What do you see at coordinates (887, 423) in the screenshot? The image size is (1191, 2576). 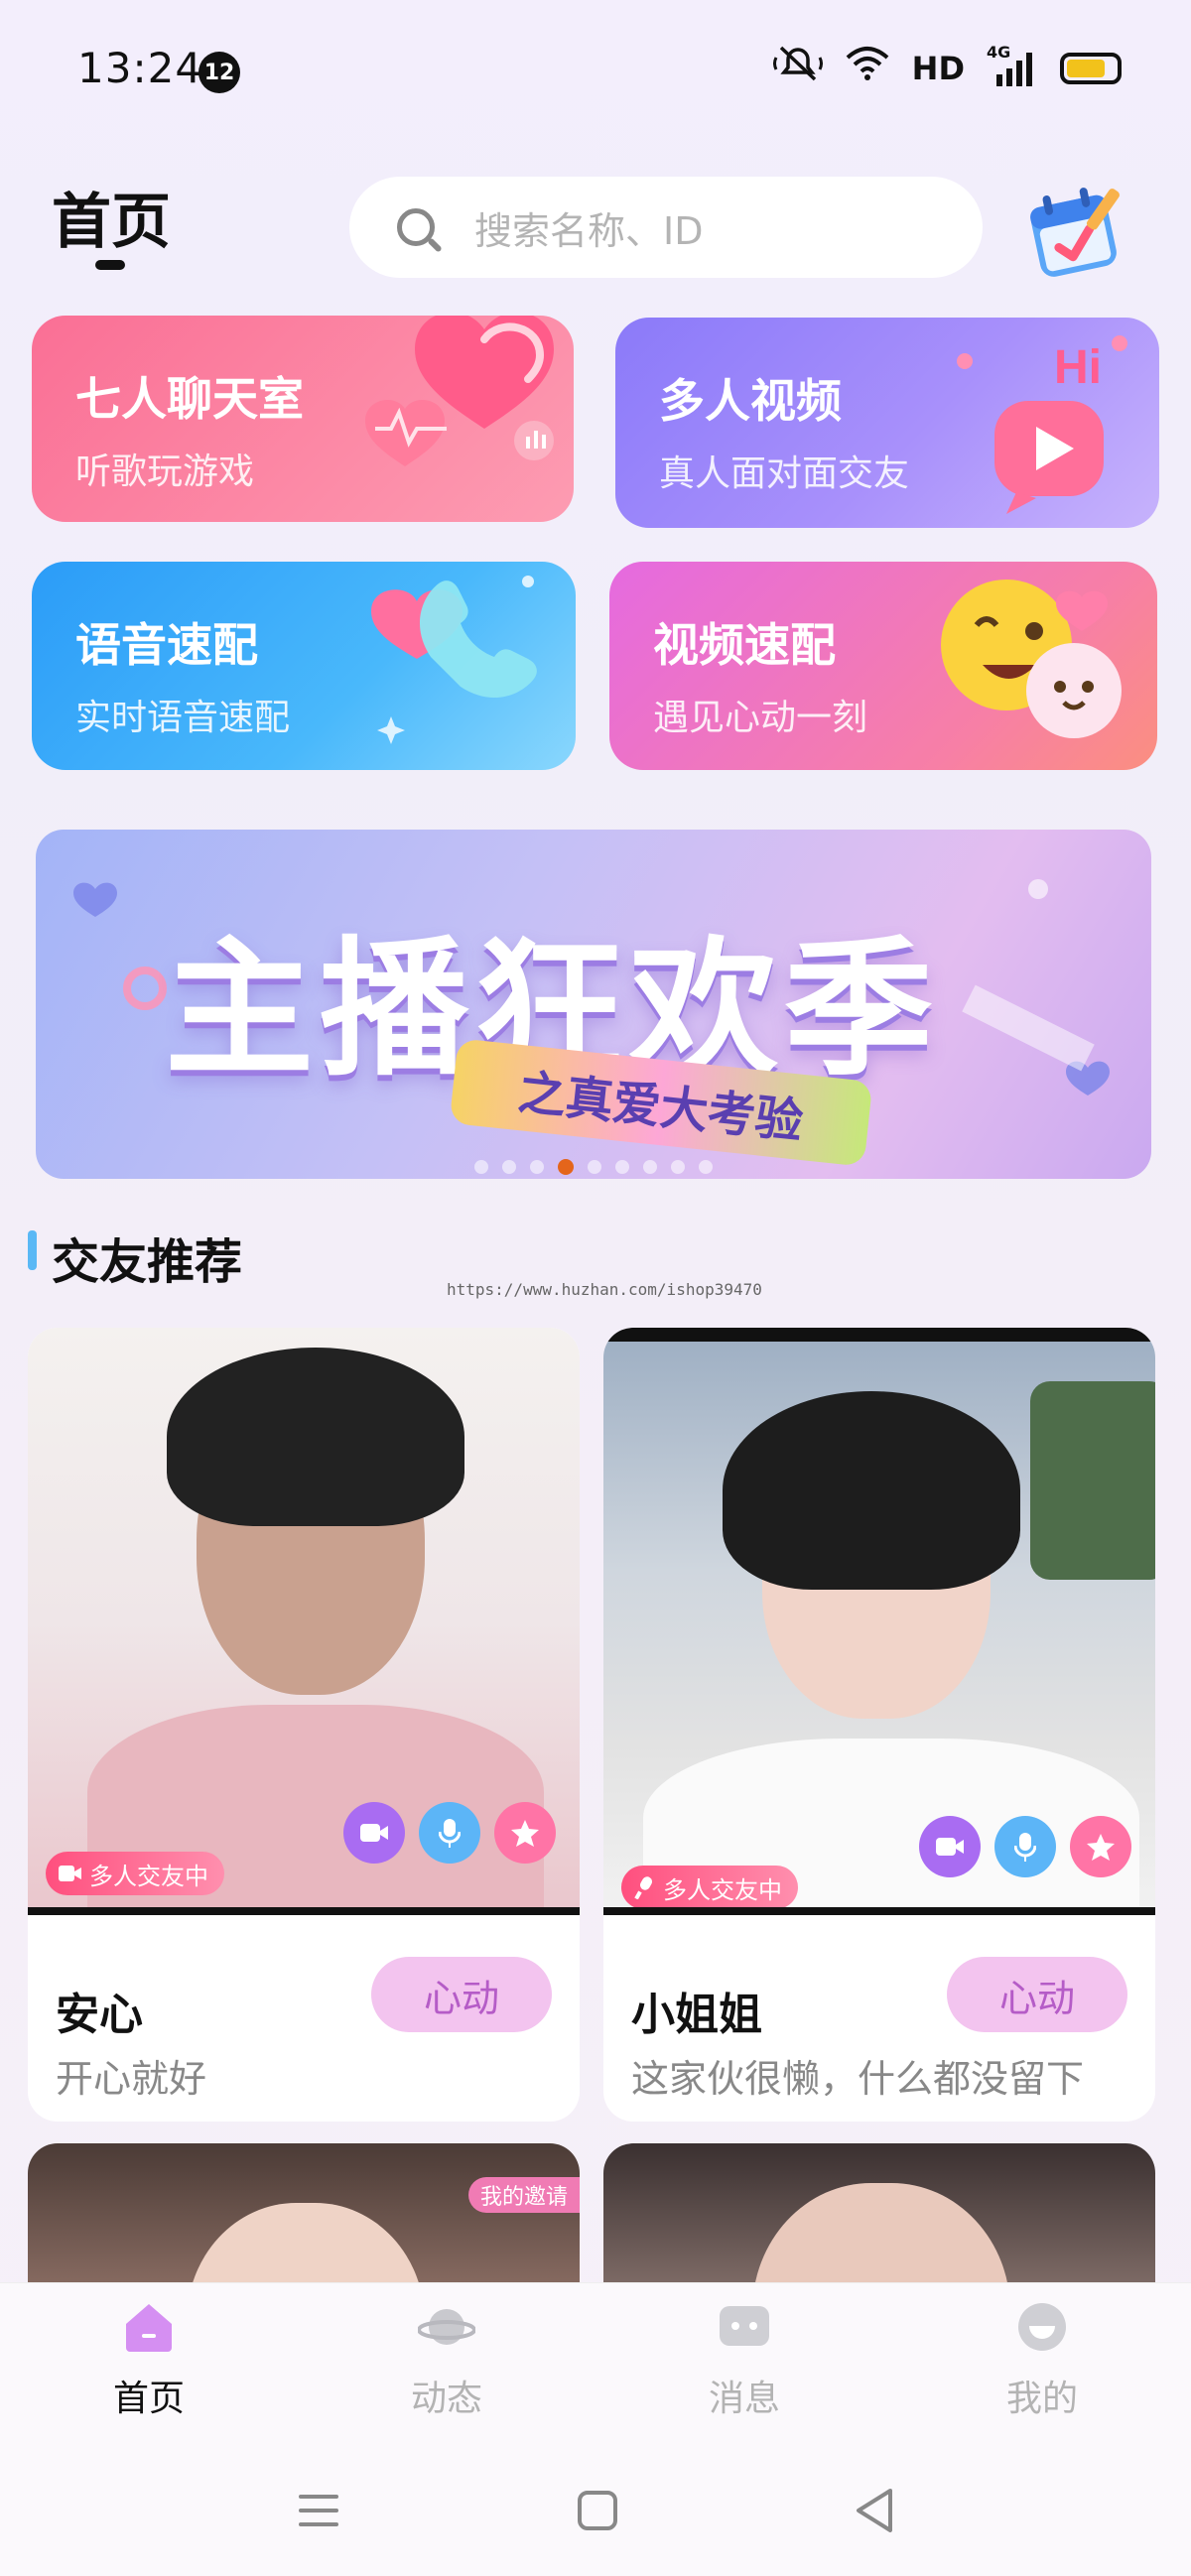 I see `feature-card-multi-video: 多人视频 真人面对面交友 Hi` at bounding box center [887, 423].